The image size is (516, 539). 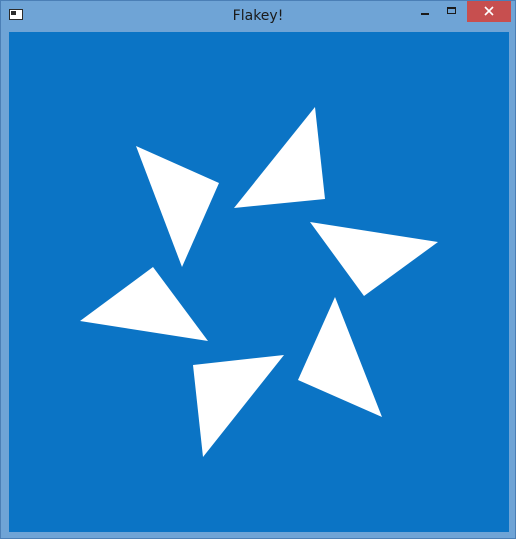 What do you see at coordinates (452, 11) in the screenshot?
I see `maximize-button` at bounding box center [452, 11].